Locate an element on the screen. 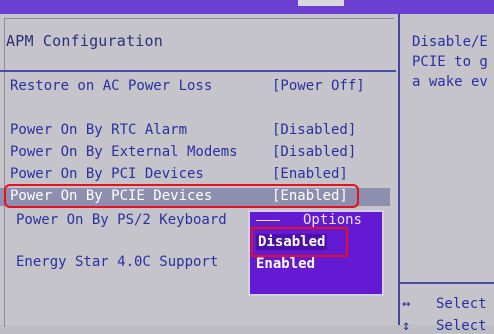 The image size is (494, 334). setting-power-on-rtc-alarm: Power On By RTC Alarm [Disabled] is located at coordinates (195, 131).